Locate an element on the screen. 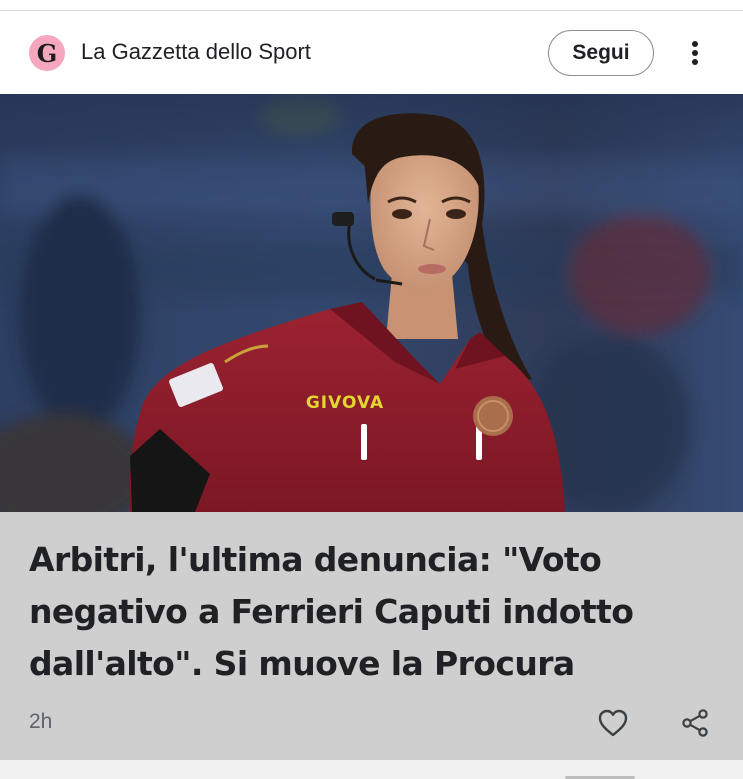 This screenshot has height=779, width=743. source-name: La Gazzetta dello Sport is located at coordinates (196, 52).